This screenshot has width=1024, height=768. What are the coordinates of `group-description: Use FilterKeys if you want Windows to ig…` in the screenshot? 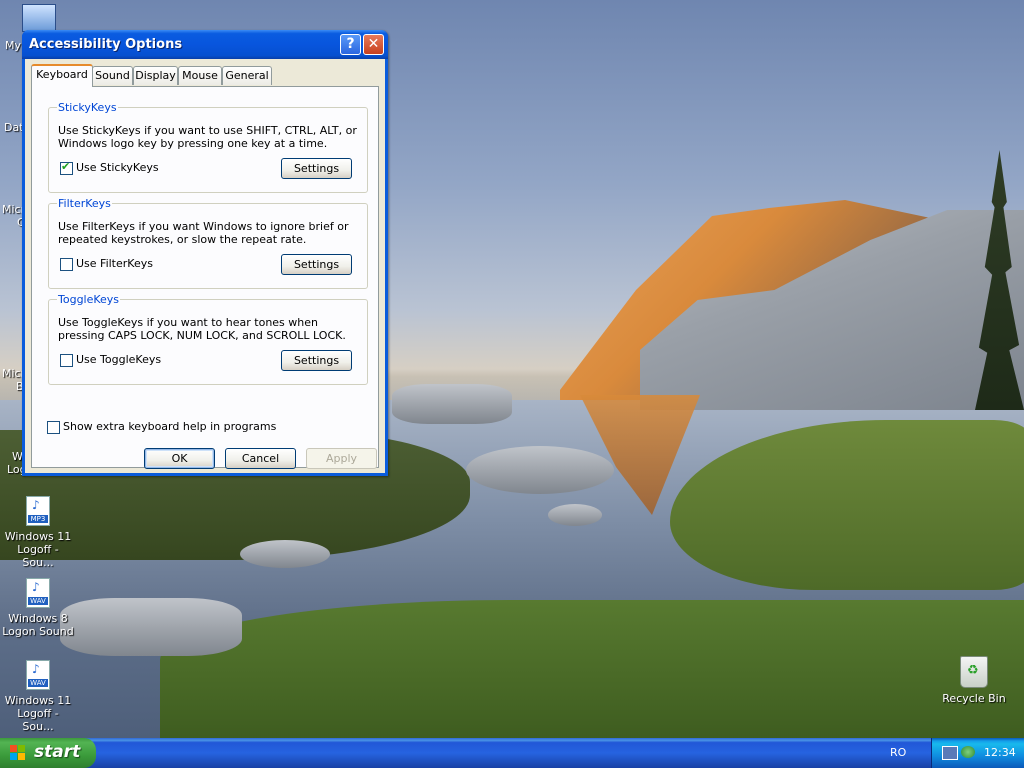 It's located at (203, 233).